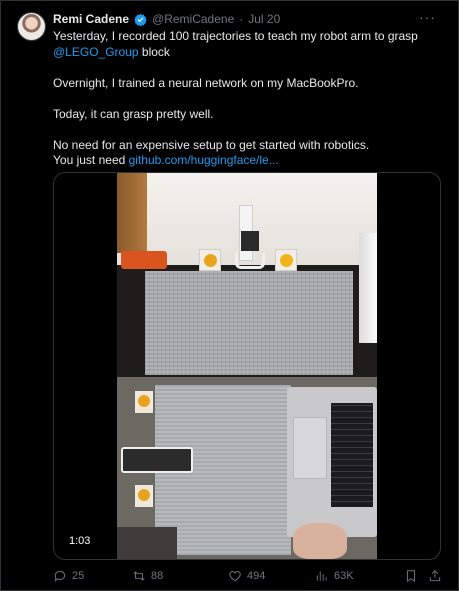 This screenshot has width=459, height=591. What do you see at coordinates (144, 402) in the screenshot?
I see `video-lower-cube-top` at bounding box center [144, 402].